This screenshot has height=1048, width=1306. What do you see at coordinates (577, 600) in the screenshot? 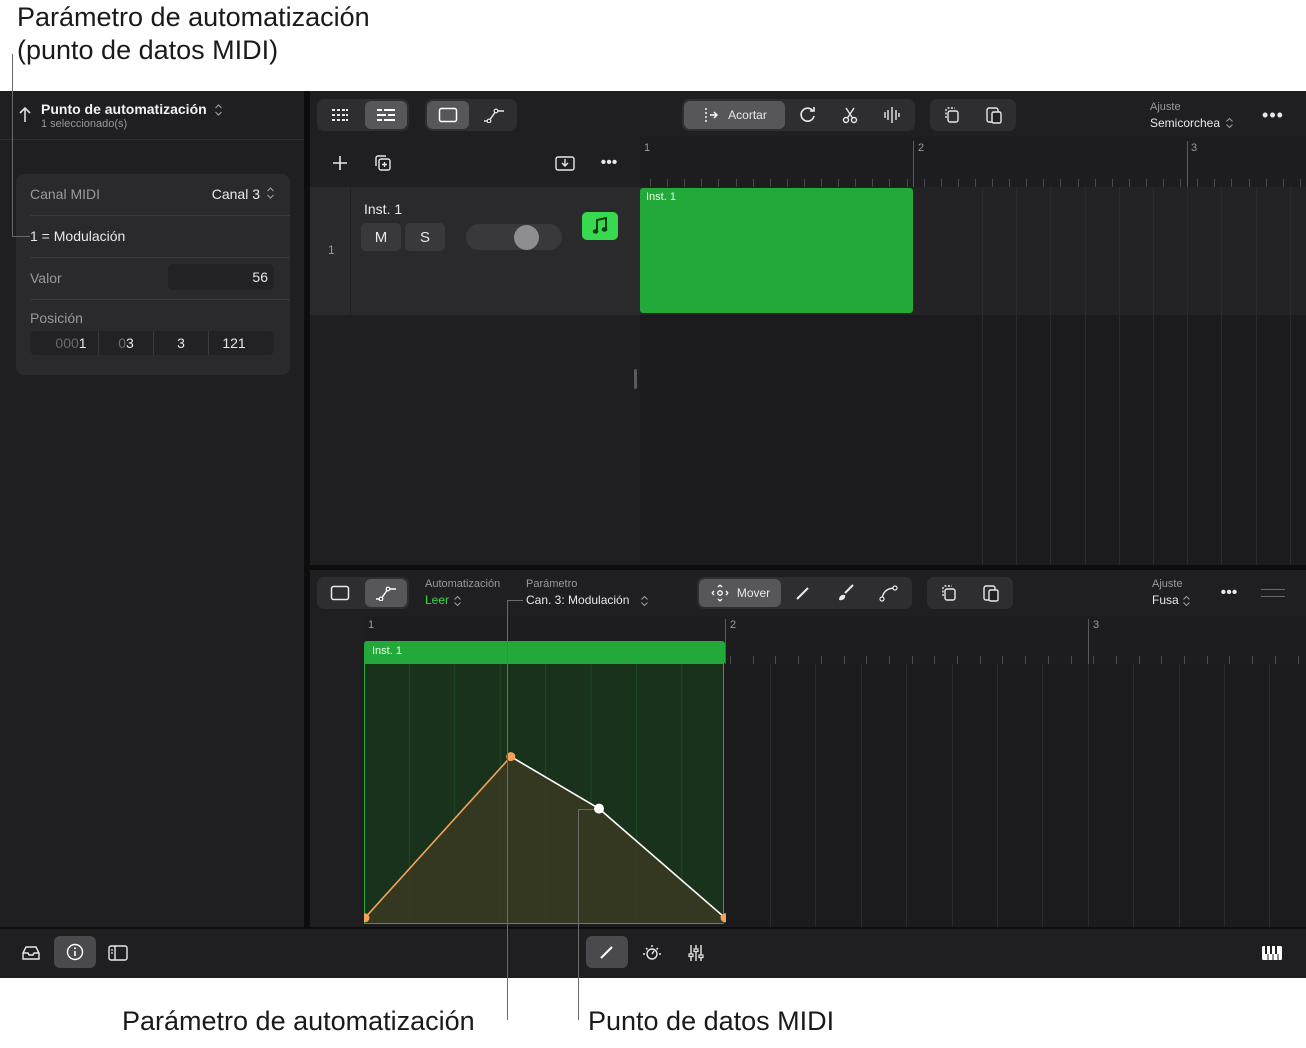
I see `parameter-value: Can. 3: Modulación` at bounding box center [577, 600].